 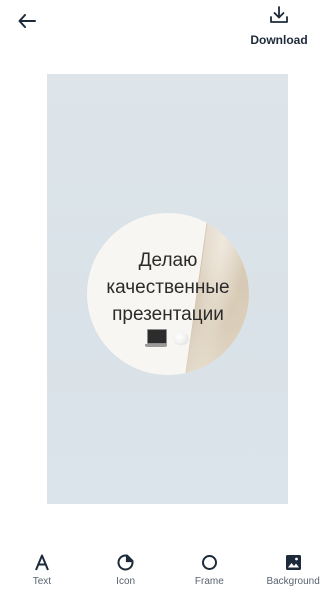 I want to click on text-a-icon, so click(x=42, y=562).